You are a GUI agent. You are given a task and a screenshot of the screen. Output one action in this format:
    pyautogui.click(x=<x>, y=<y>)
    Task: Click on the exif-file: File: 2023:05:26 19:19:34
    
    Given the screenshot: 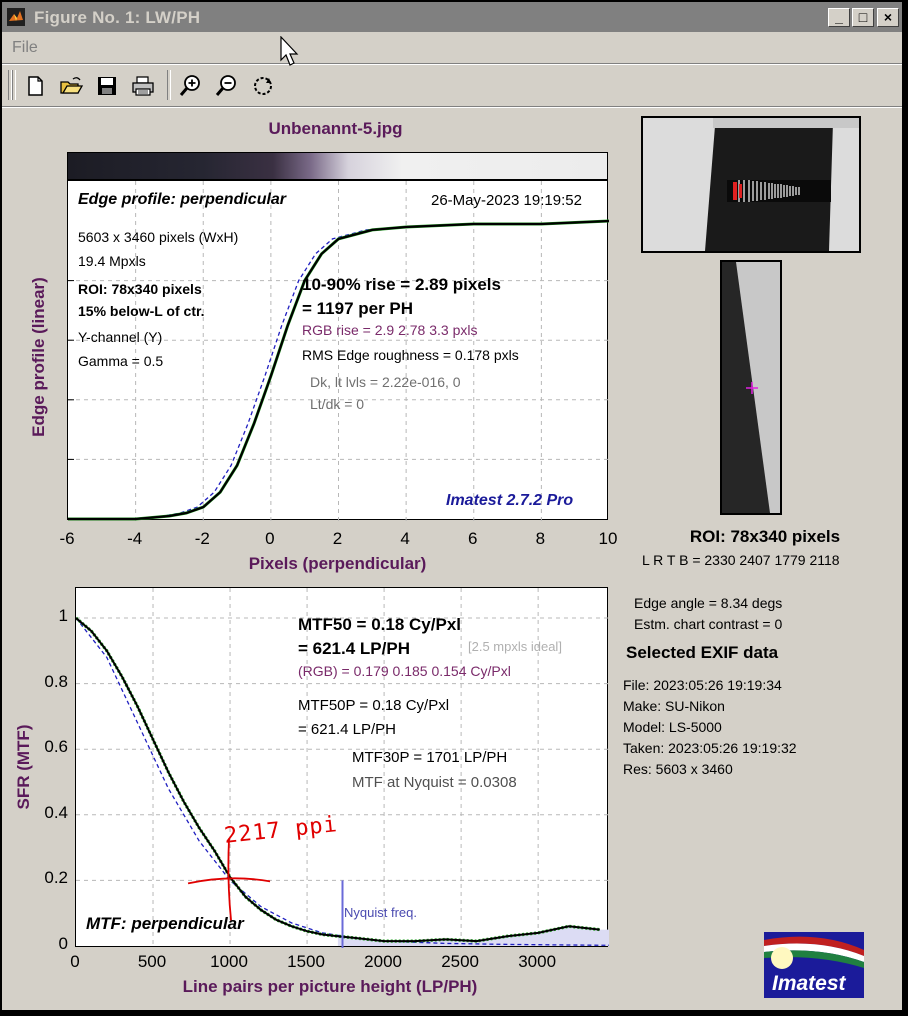 What is the action you would take?
    pyautogui.click(x=702, y=685)
    